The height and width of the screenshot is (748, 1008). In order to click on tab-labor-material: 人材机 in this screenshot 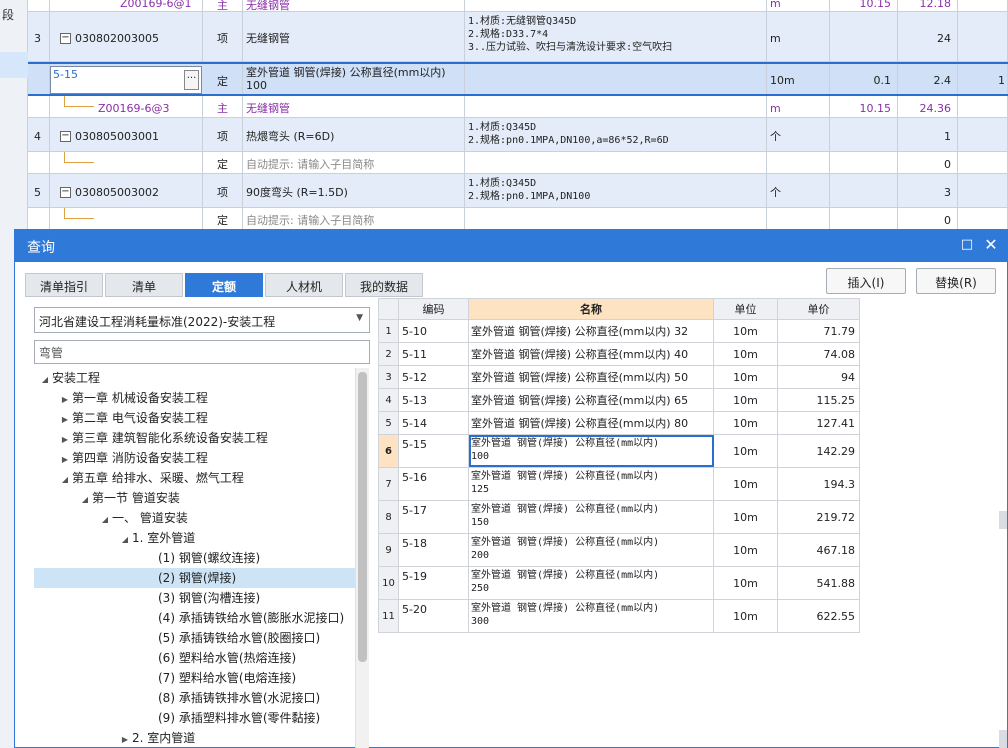, I will do `click(304, 285)`.